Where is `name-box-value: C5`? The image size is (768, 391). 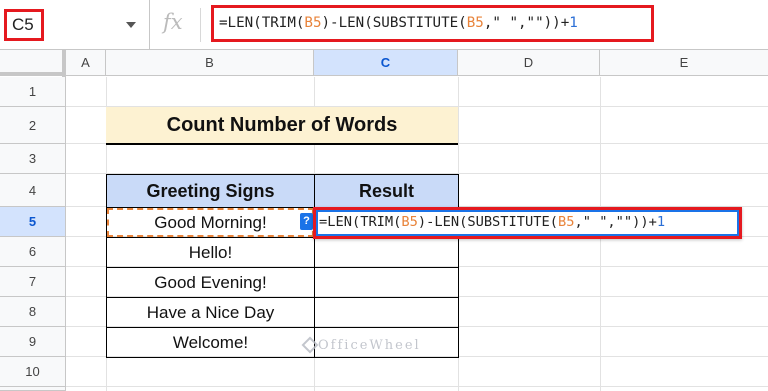
name-box-value: C5 is located at coordinates (24, 25).